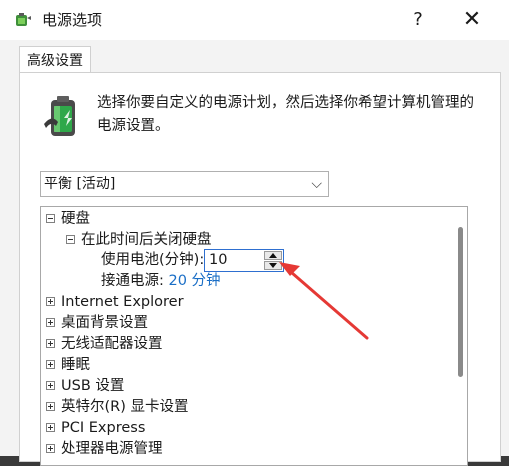 This screenshot has width=509, height=466. I want to click on description-text: 选择你要自定义的电源计划，然后选择你希望计算机管理的电源设置。, so click(285, 114).